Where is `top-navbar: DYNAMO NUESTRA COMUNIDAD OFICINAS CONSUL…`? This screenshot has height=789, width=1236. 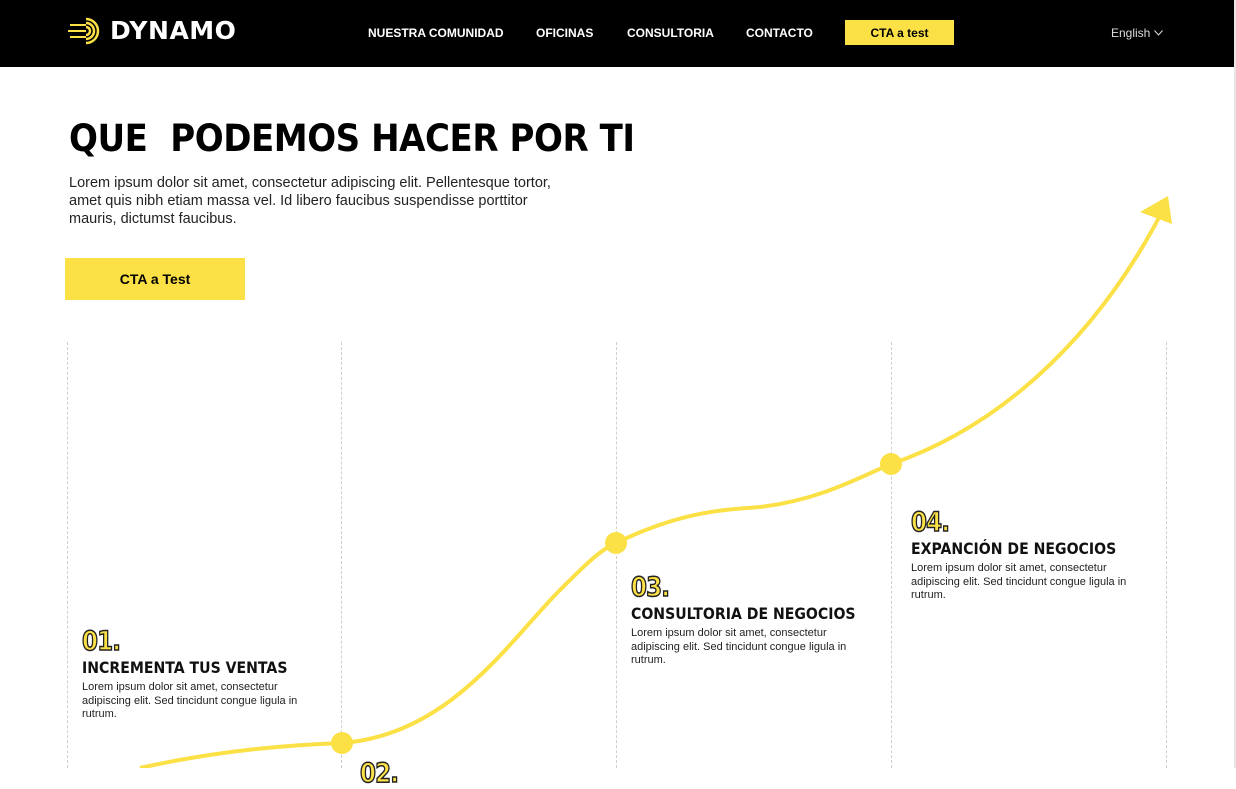
top-navbar: DYNAMO NUESTRA COMUNIDAD OFICINAS CONSUL… is located at coordinates (618, 33).